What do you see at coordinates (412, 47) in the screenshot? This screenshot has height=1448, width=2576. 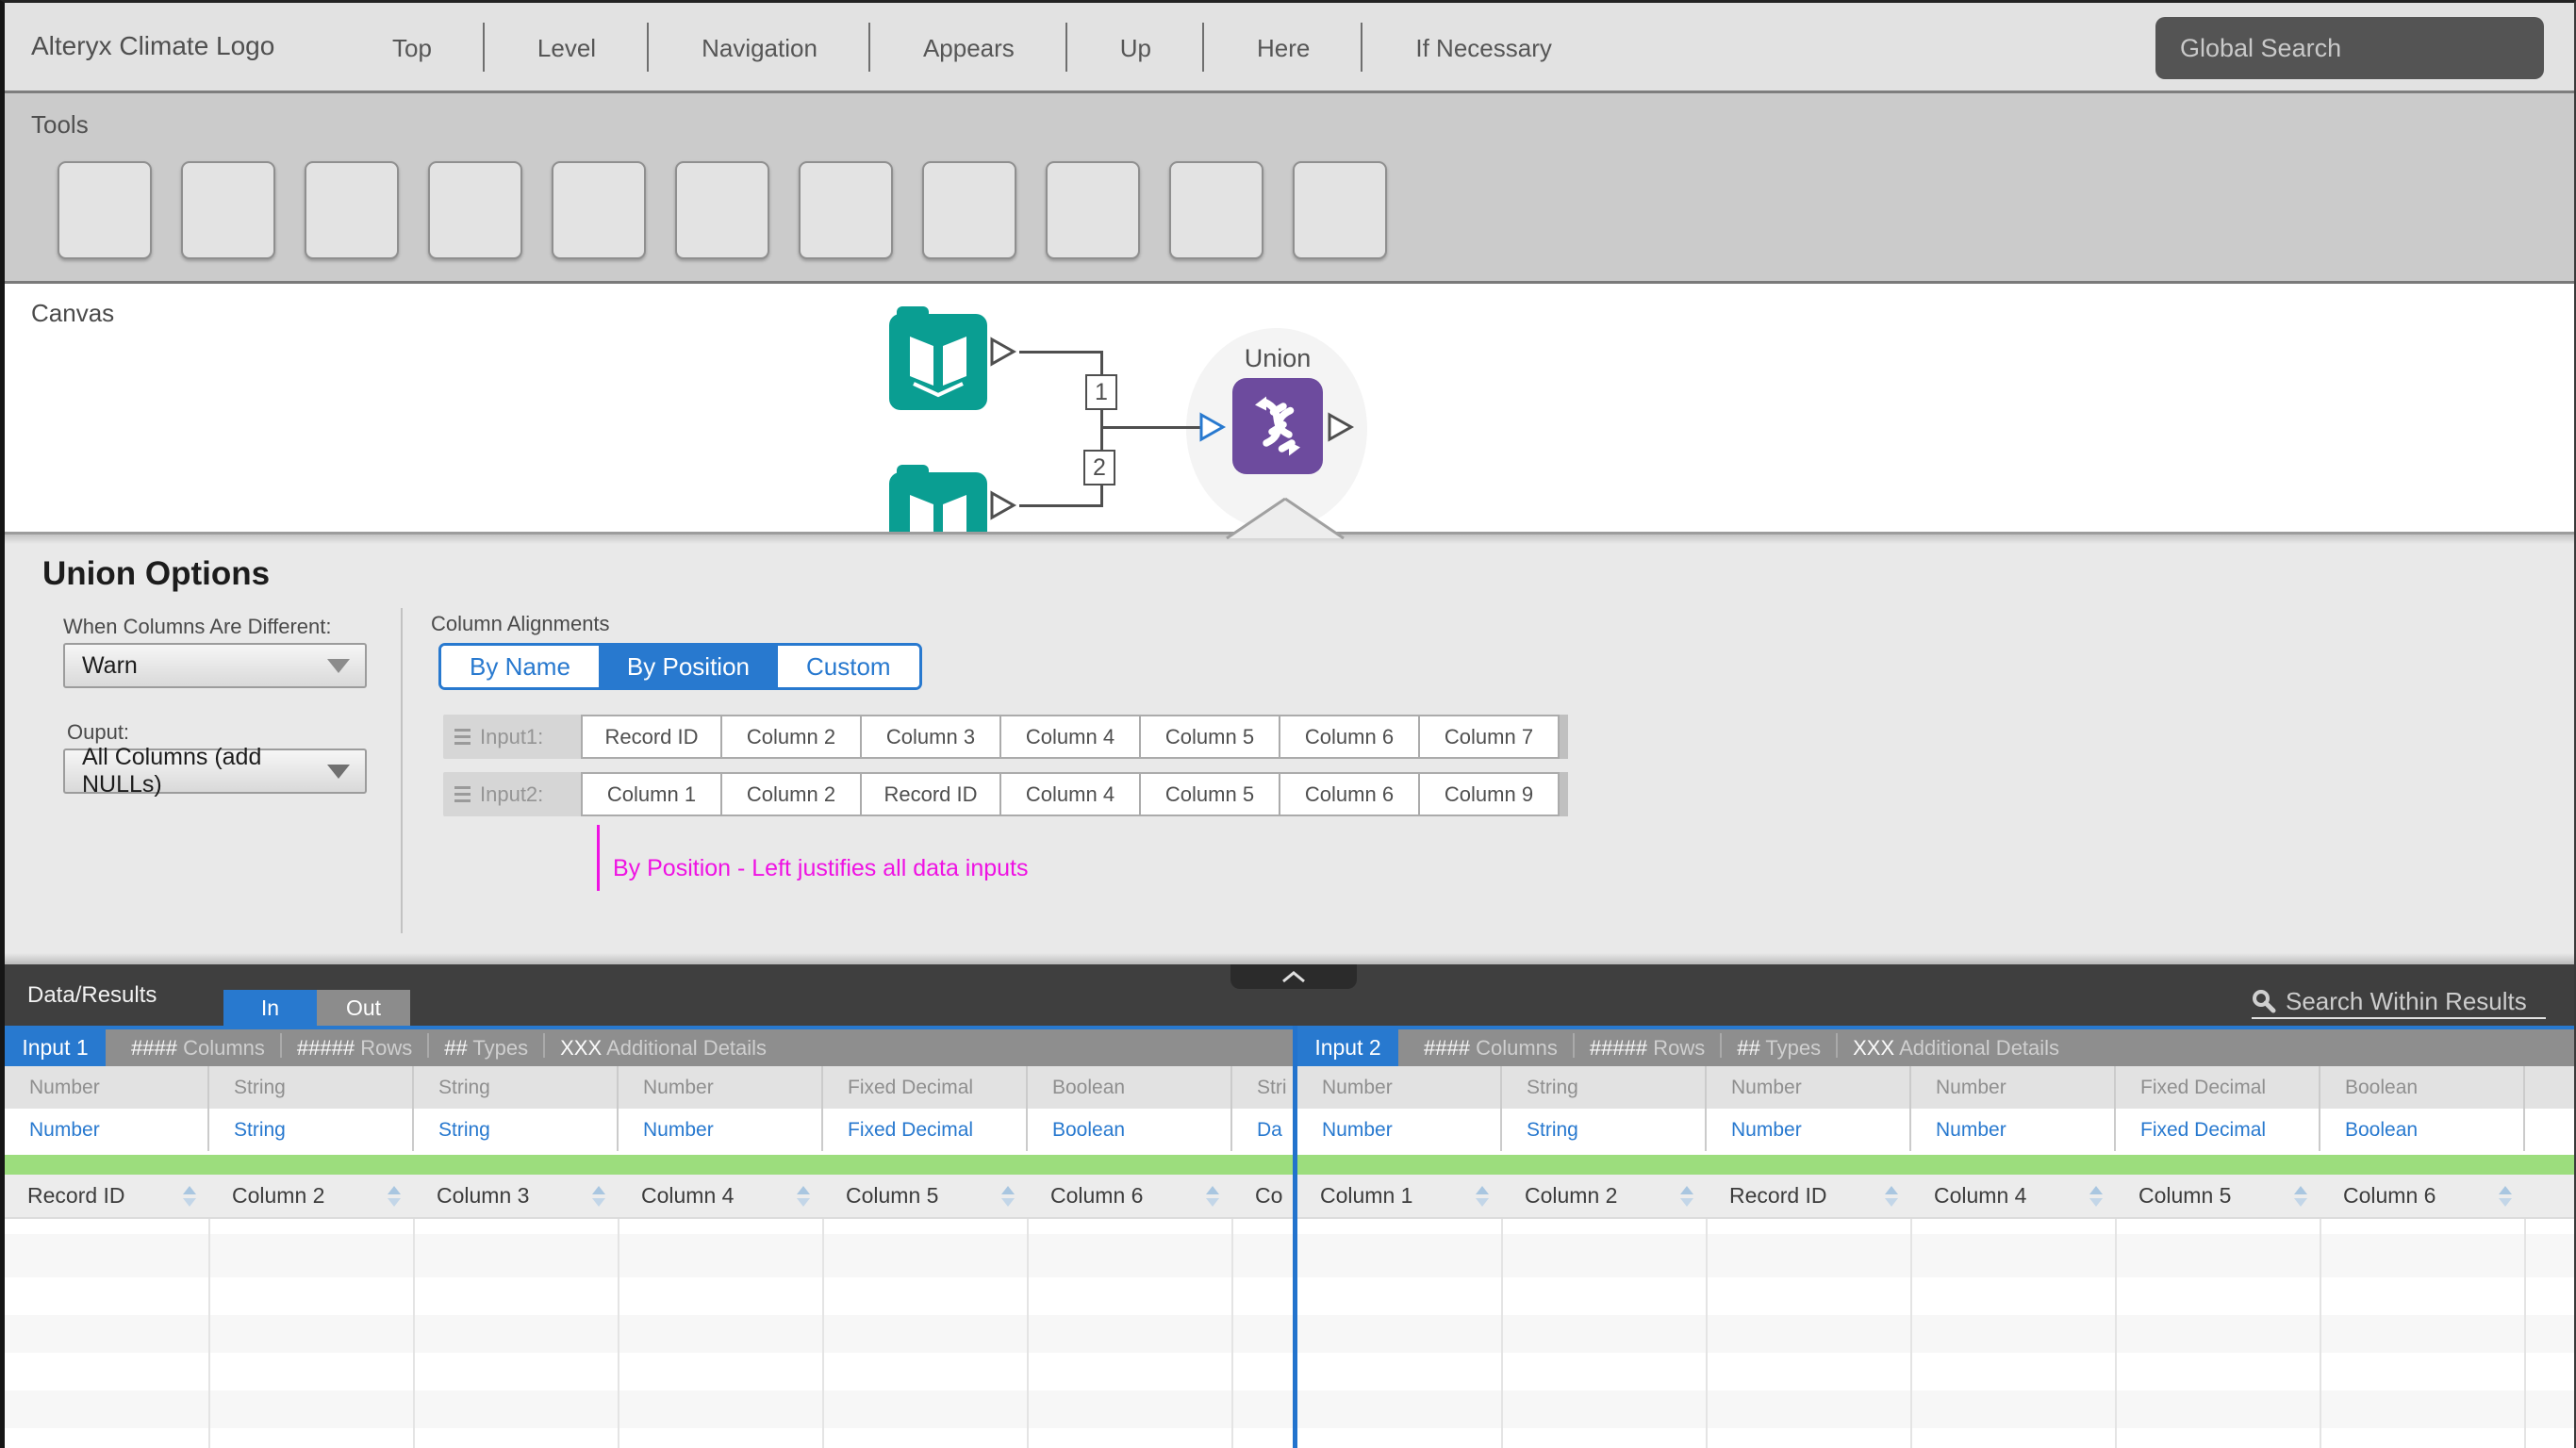 I see `menu-item: Top` at bounding box center [412, 47].